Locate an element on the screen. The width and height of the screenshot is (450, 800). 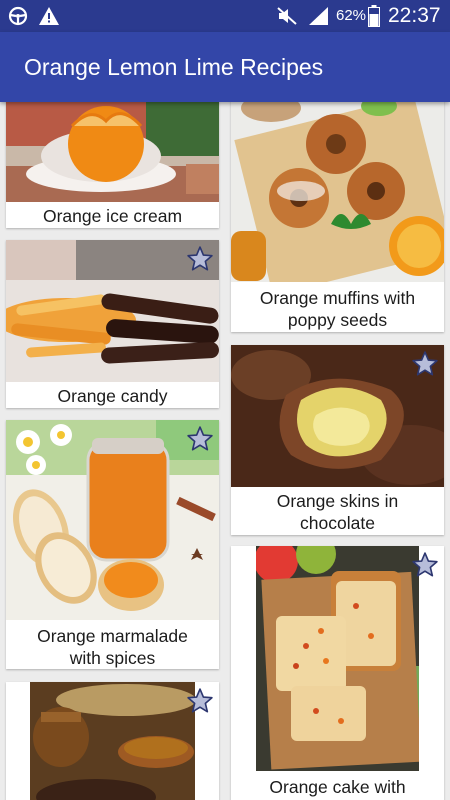
app-bar: Orange Lemon Lime Recipes is located at coordinates (225, 67).